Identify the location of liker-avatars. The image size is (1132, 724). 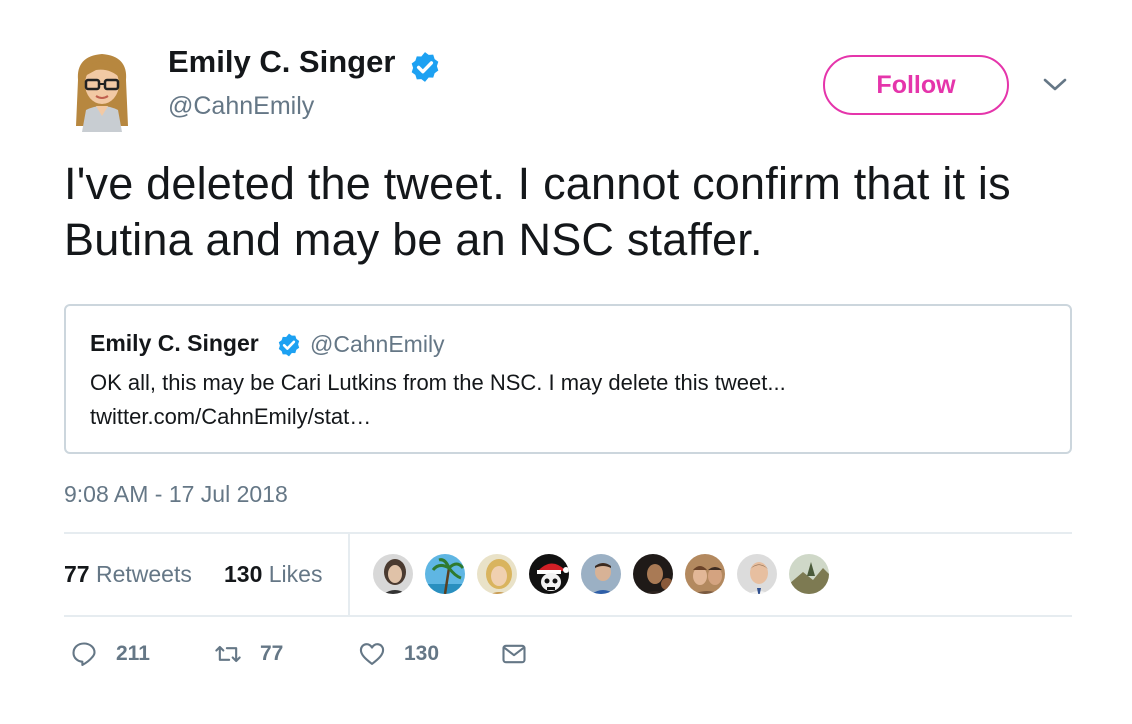
(605, 574).